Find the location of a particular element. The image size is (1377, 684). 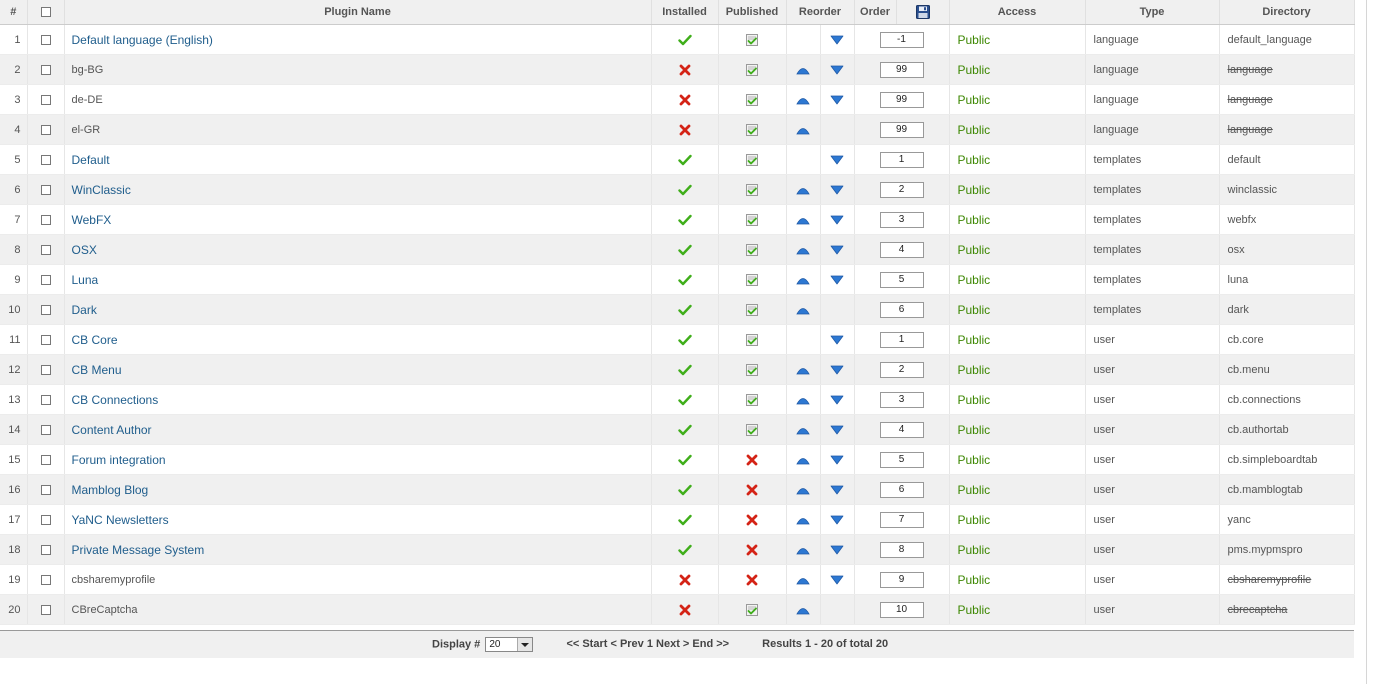

plugin-name-link: Dark is located at coordinates (84, 310).